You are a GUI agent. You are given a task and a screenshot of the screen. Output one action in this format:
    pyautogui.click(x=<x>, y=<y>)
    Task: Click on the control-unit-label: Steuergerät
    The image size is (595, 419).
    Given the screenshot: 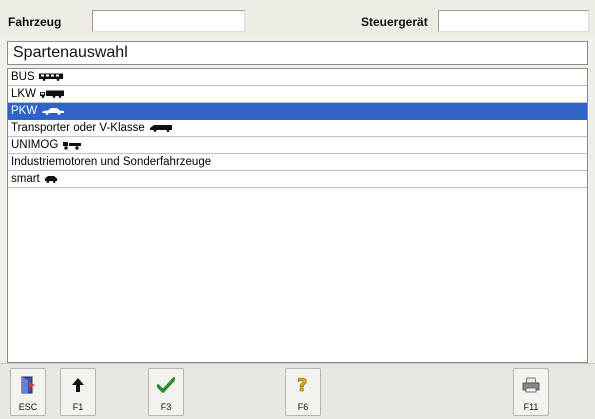 What is the action you would take?
    pyautogui.click(x=394, y=22)
    